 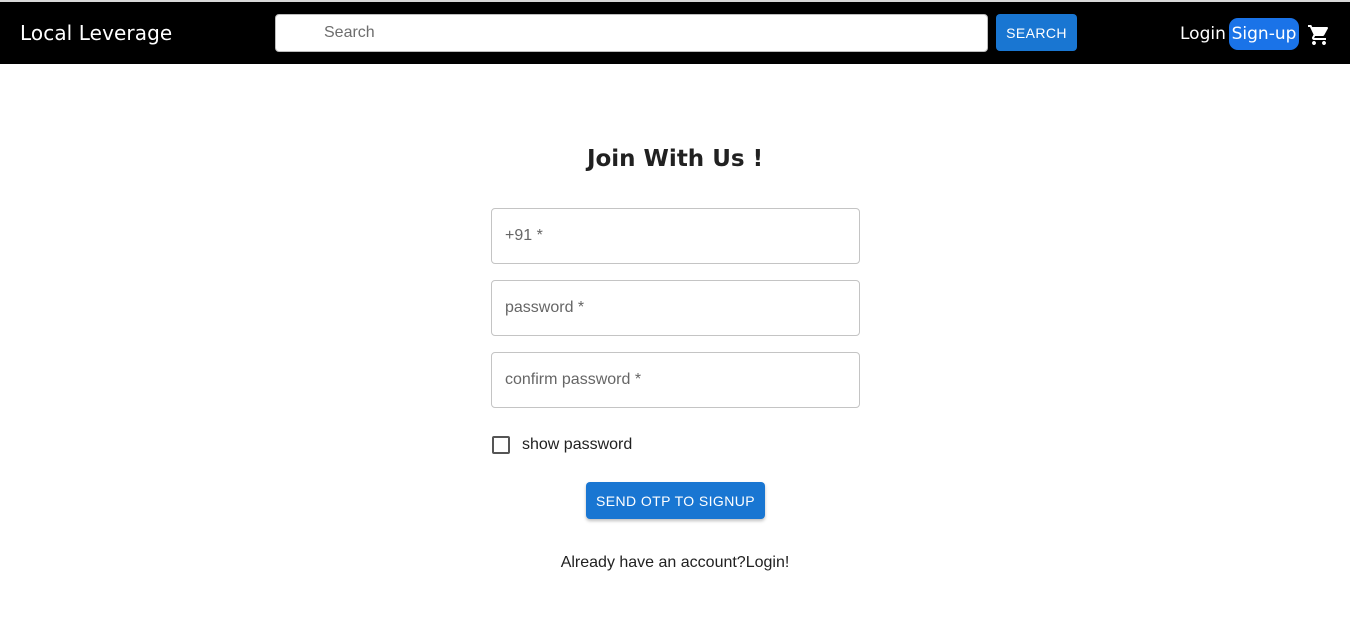 What do you see at coordinates (1264, 34) in the screenshot?
I see `signup-button: Sign-up` at bounding box center [1264, 34].